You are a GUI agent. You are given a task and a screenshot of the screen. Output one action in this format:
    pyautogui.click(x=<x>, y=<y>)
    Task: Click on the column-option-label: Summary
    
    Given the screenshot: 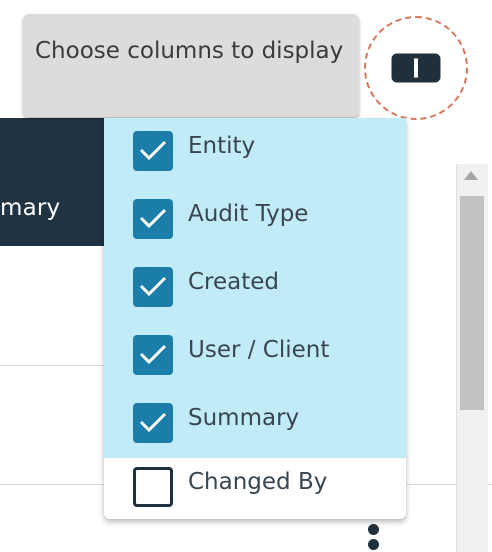 What is the action you would take?
    pyautogui.click(x=244, y=418)
    